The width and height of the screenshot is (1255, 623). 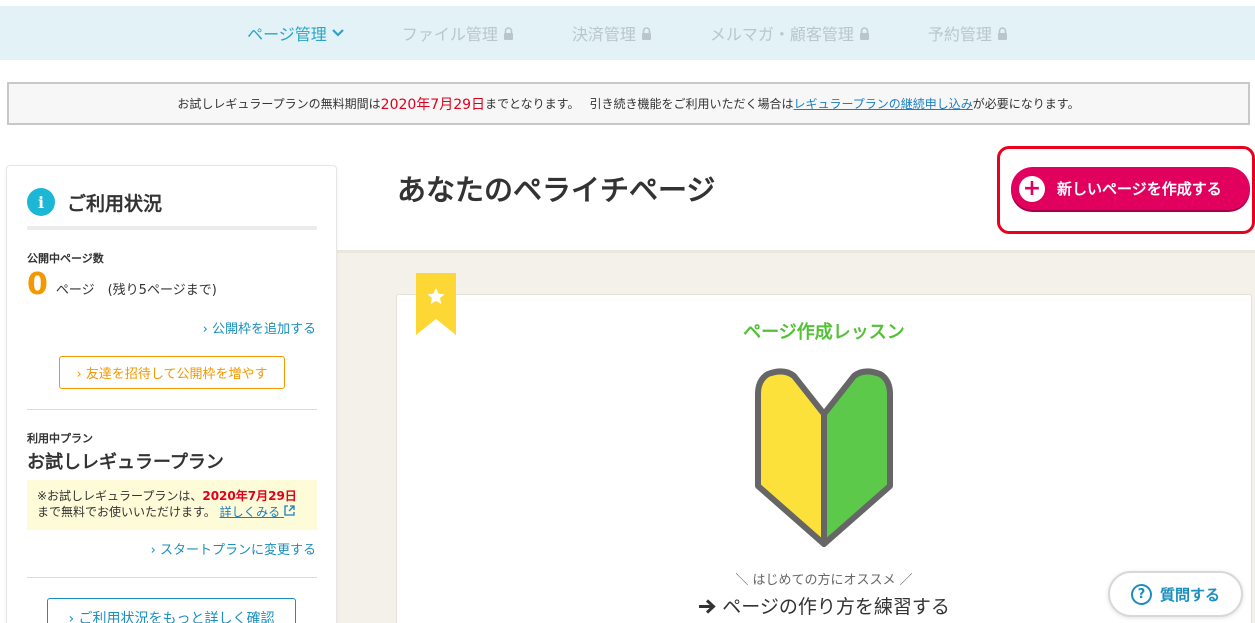 I want to click on plan-details-link-label: 詳しくみる, so click(x=250, y=512).